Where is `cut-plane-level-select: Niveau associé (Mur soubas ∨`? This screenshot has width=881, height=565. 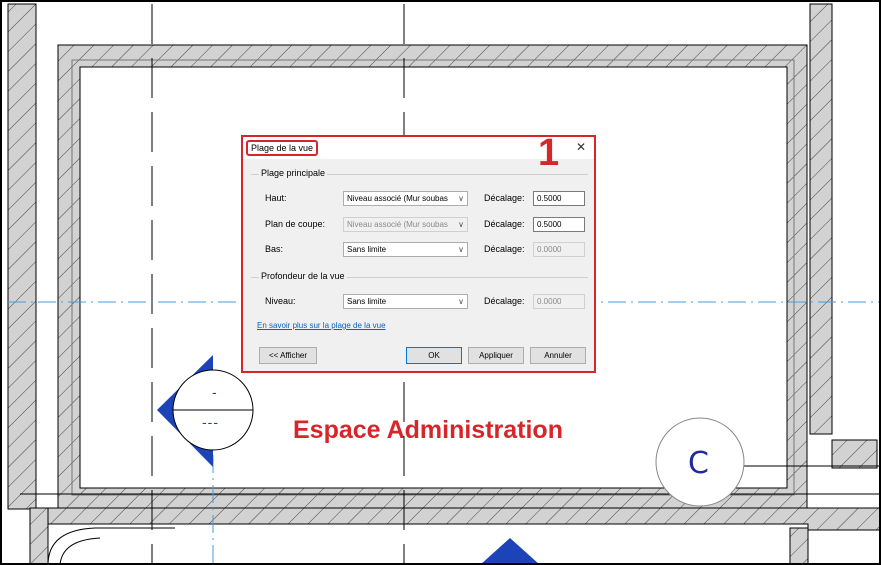
cut-plane-level-select: Niveau associé (Mur soubas ∨ is located at coordinates (405, 224).